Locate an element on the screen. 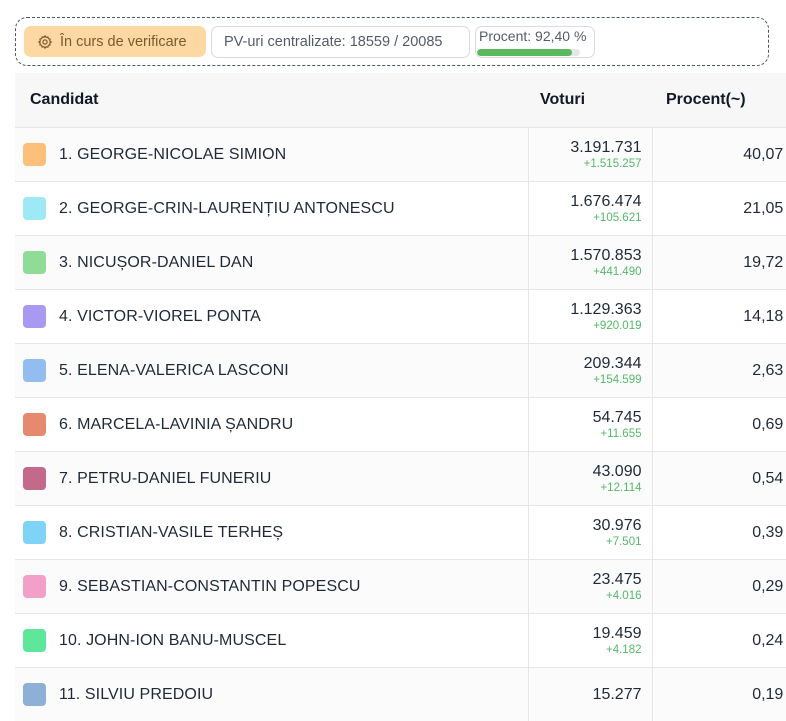 This screenshot has height=721, width=786. votes-delta: +920.019 is located at coordinates (585, 326).